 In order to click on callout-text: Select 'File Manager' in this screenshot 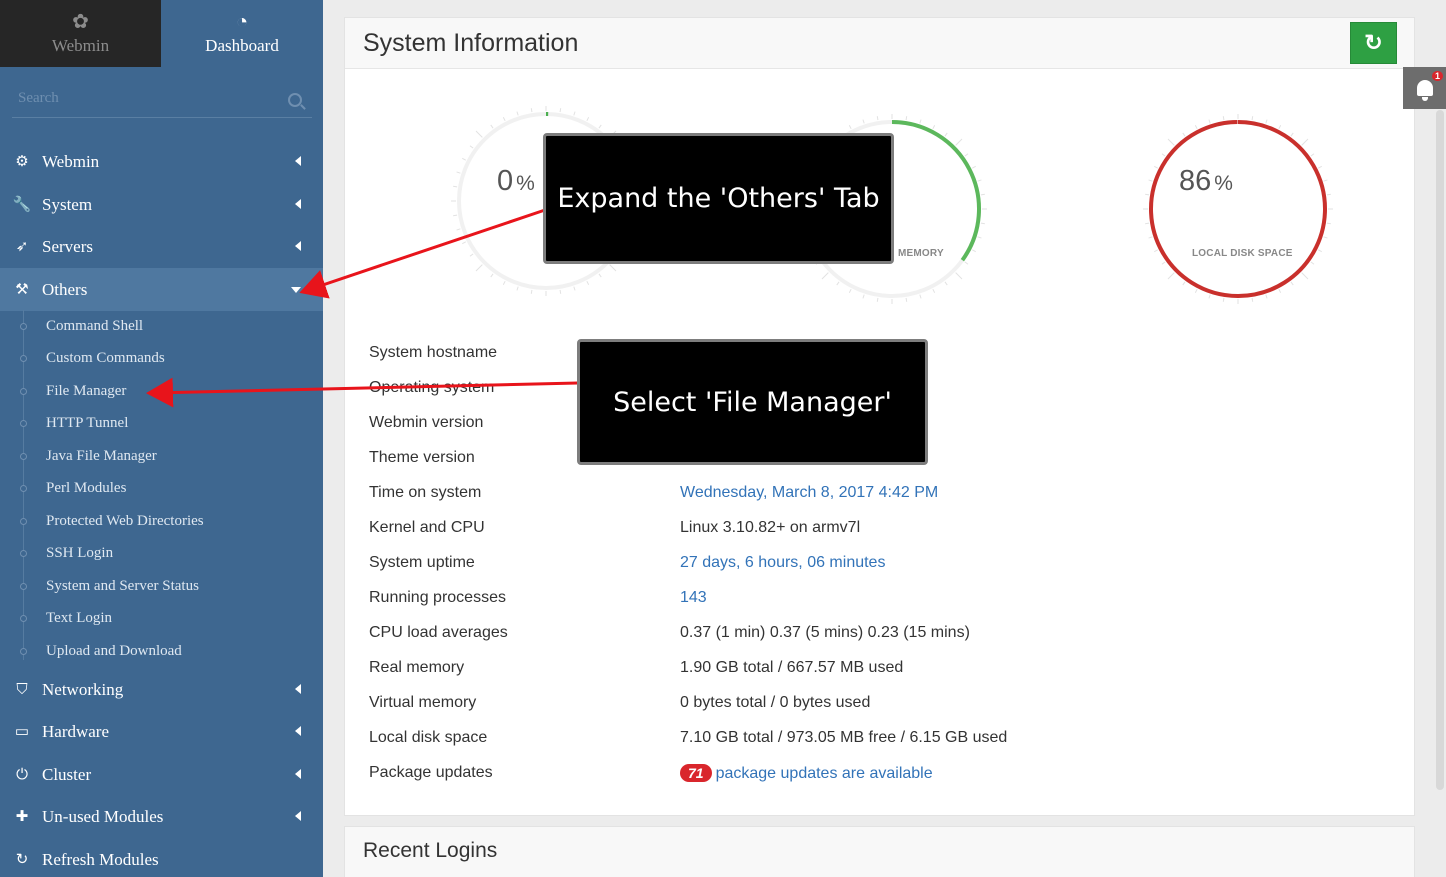, I will do `click(752, 402)`.